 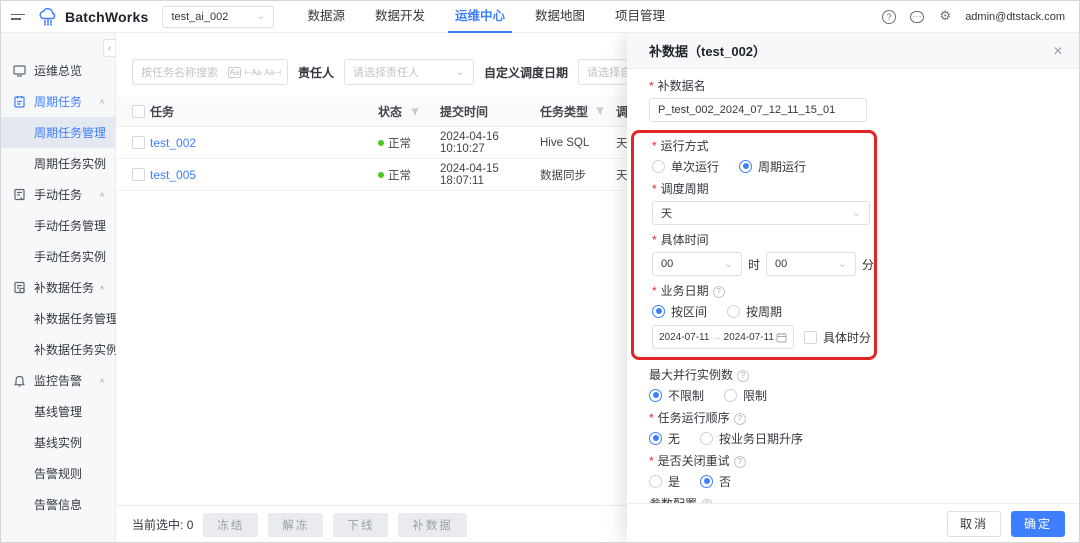 What do you see at coordinates (1037, 523) in the screenshot?
I see `confirm-button: 确定` at bounding box center [1037, 523].